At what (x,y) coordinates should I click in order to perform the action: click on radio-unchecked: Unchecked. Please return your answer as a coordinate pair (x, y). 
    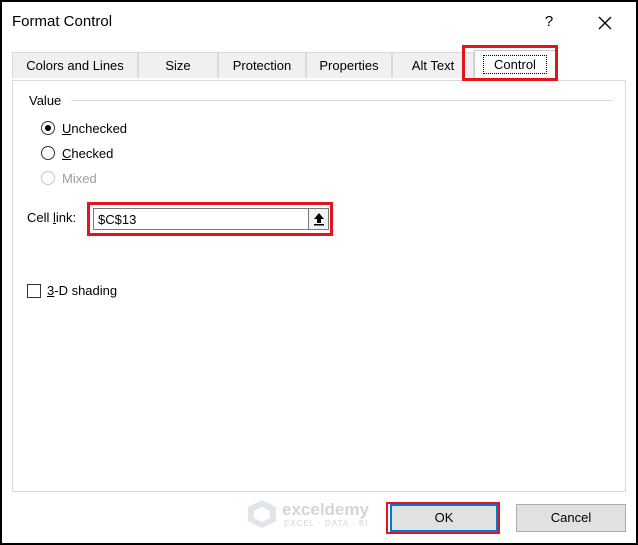
    Looking at the image, I should click on (84, 128).